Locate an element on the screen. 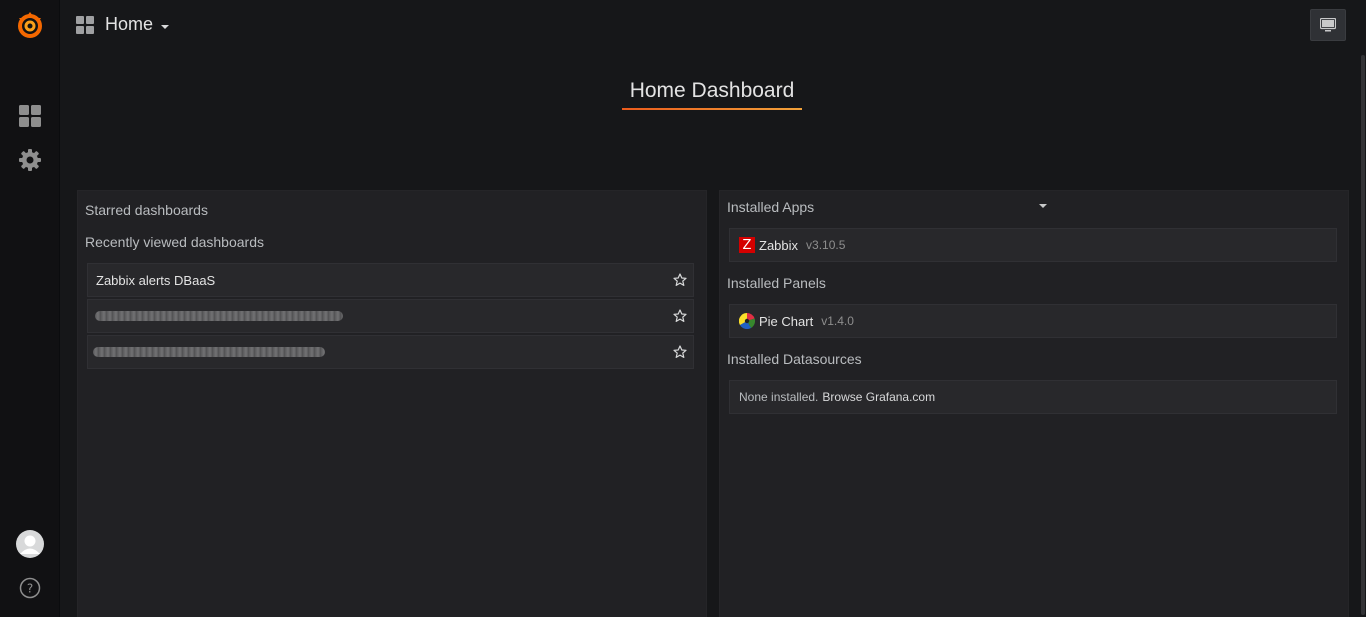  browse-grafana-link: Browse Grafana.com is located at coordinates (878, 397).